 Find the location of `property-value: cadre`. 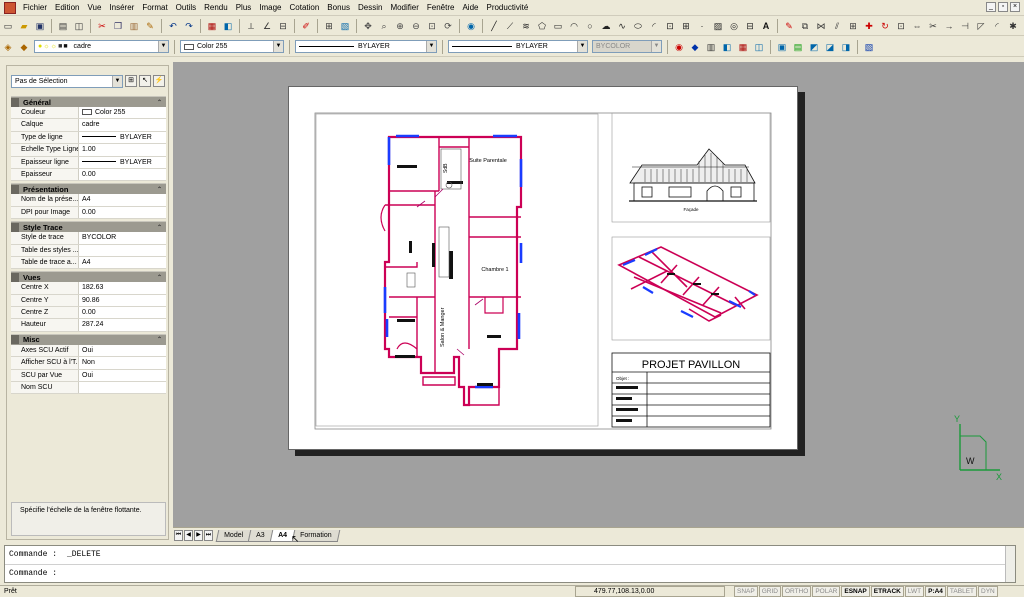

property-value: cadre is located at coordinates (122, 124).